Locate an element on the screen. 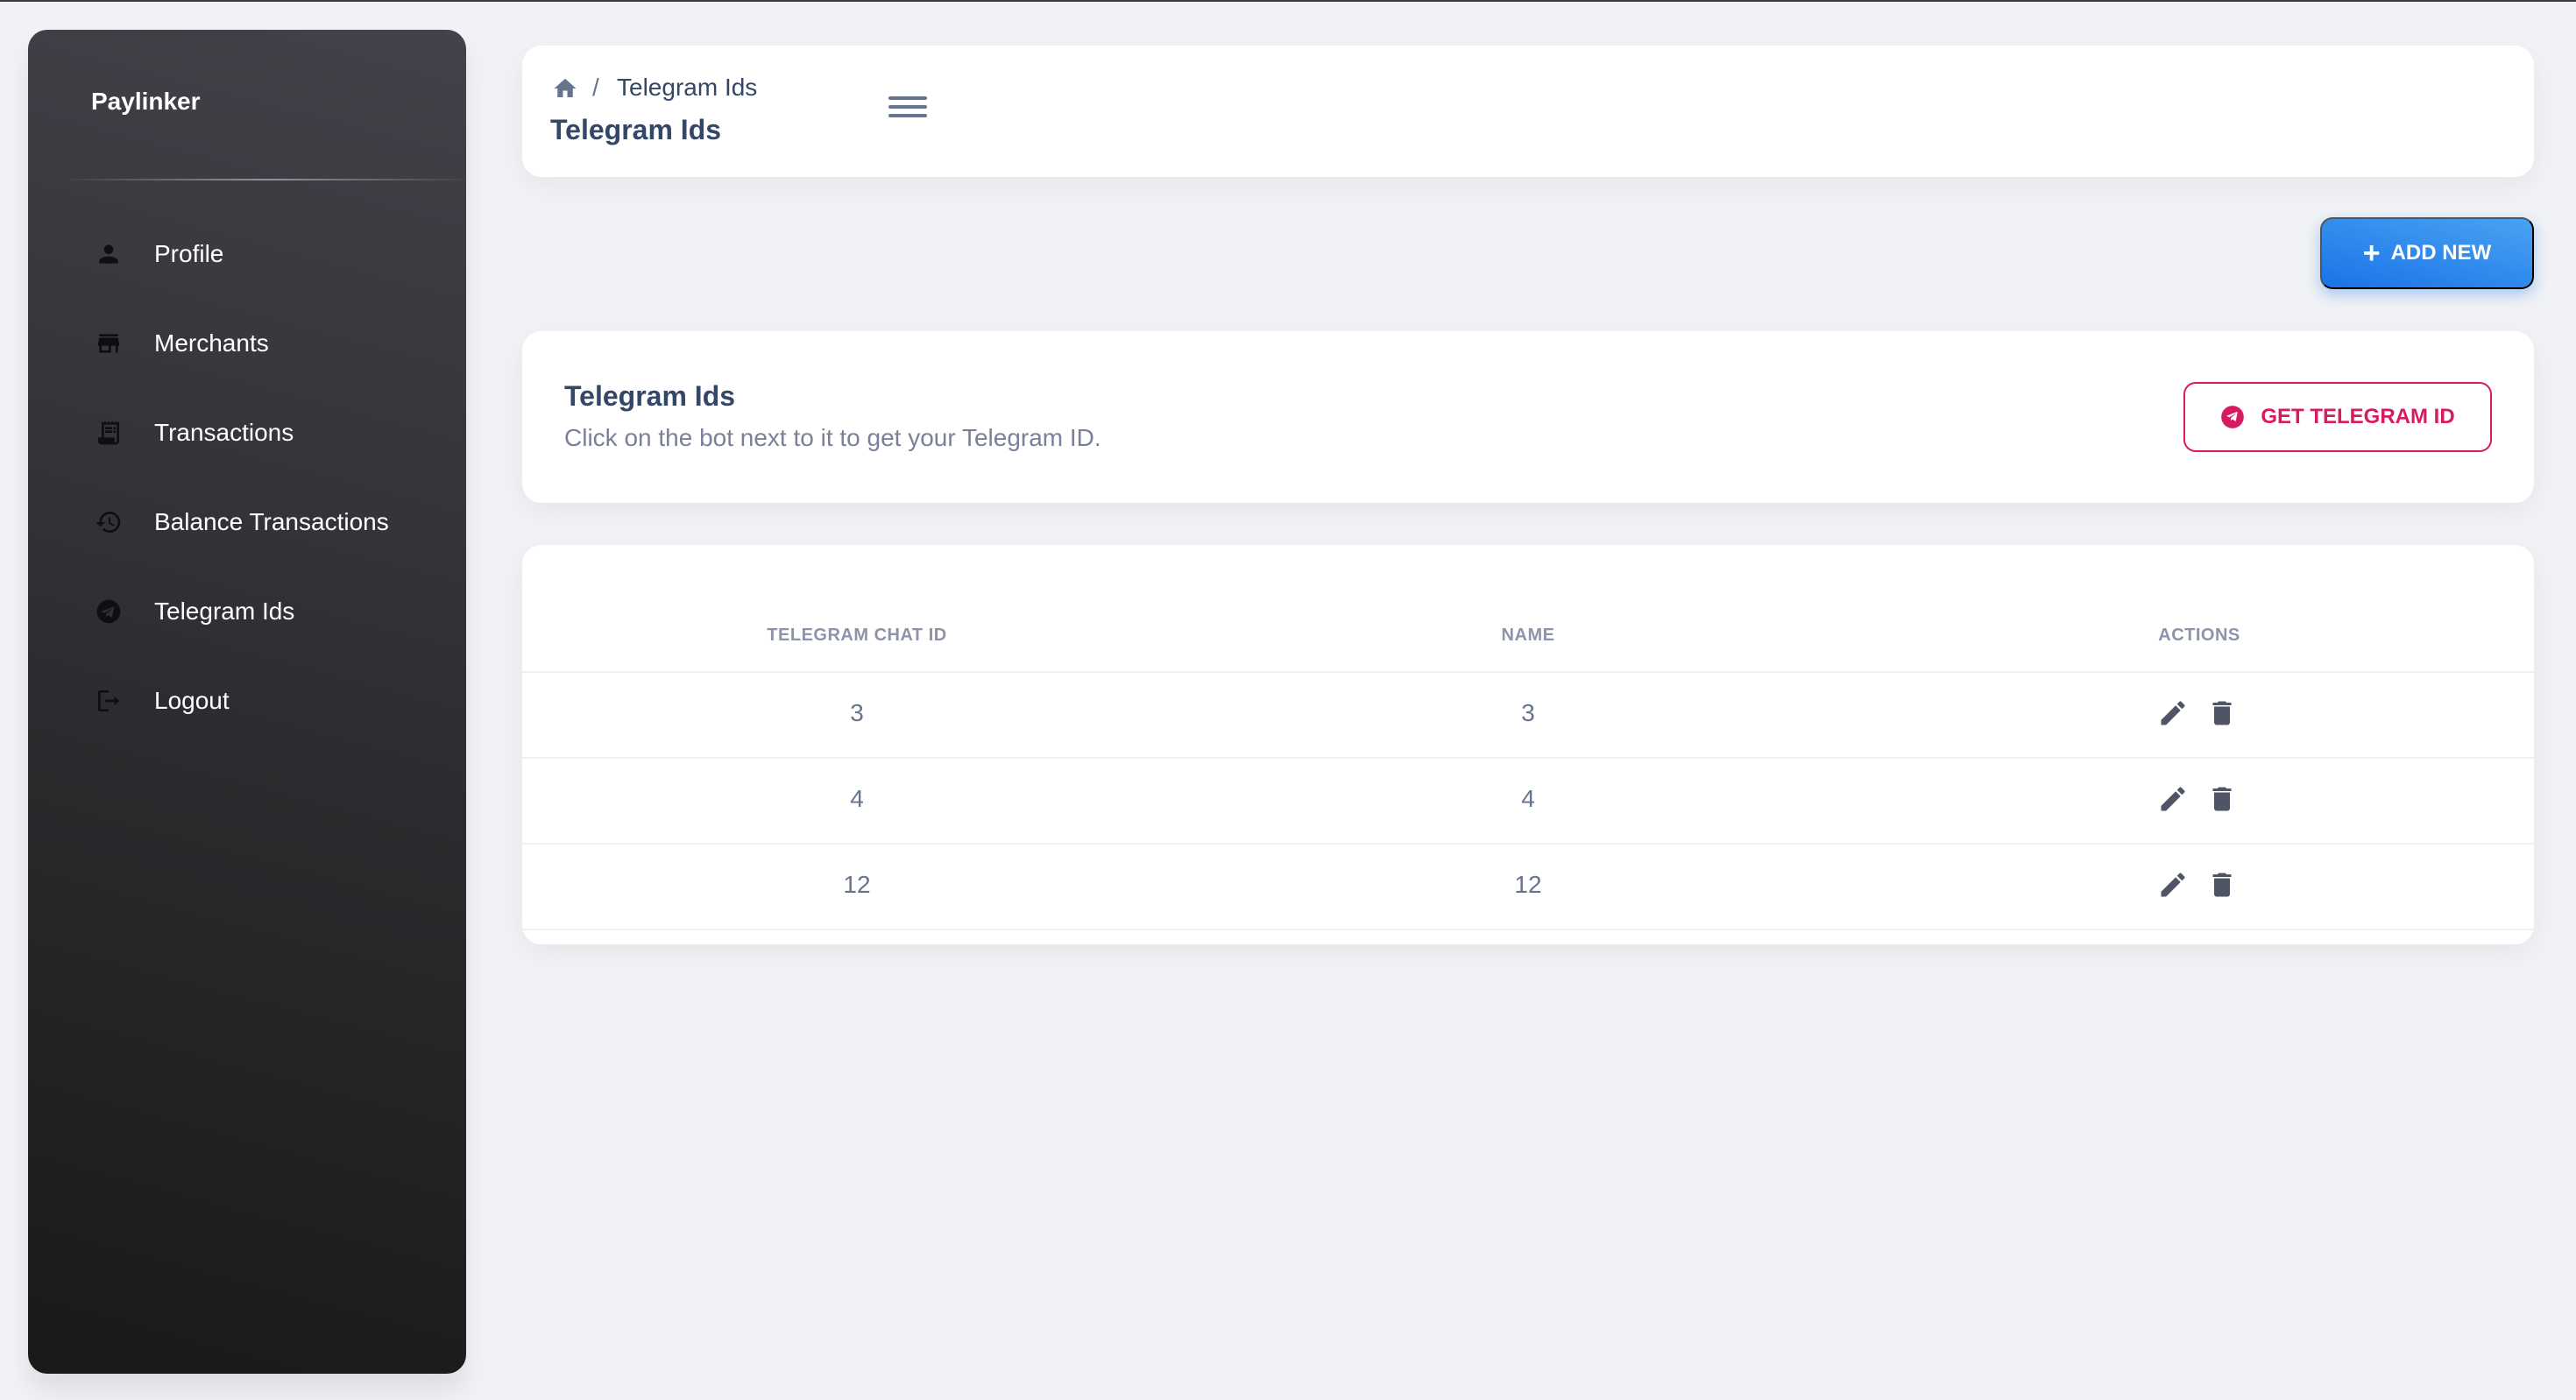 The width and height of the screenshot is (2576, 1400). column-header-name: NAME is located at coordinates (1528, 636).